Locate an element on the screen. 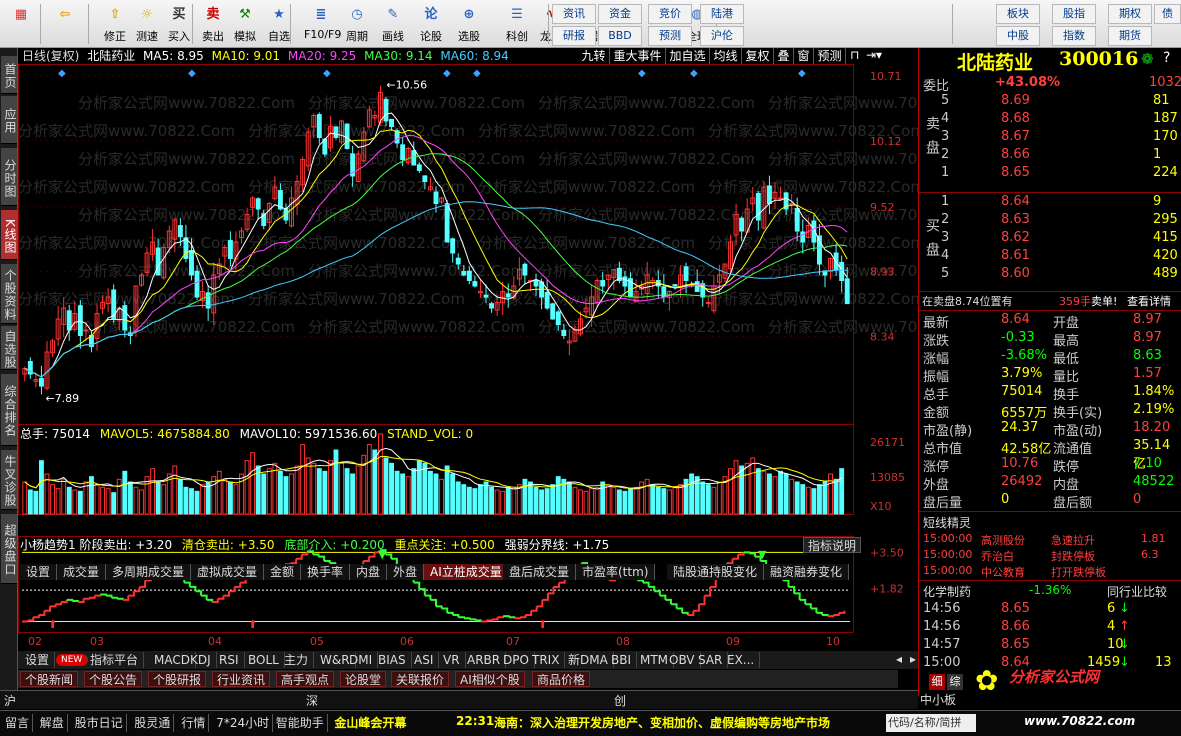 The width and height of the screenshot is (1181, 736). news-tab-8: 商品价格 is located at coordinates (561, 679).